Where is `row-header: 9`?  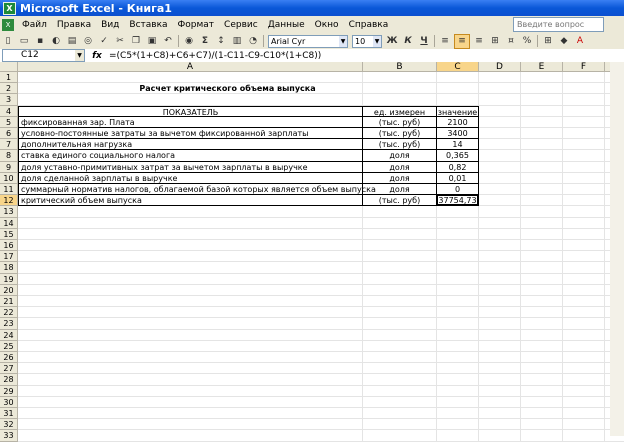
row-header: 9 is located at coordinates (9, 167).